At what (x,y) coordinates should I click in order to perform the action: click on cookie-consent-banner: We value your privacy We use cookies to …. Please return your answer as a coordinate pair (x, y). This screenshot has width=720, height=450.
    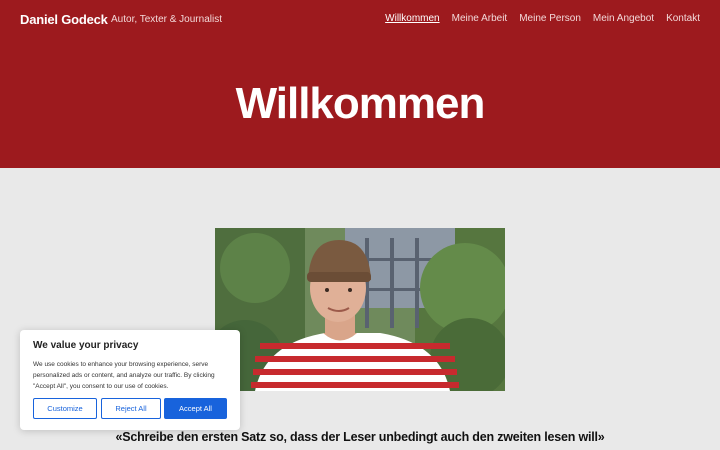
    Looking at the image, I should click on (130, 380).